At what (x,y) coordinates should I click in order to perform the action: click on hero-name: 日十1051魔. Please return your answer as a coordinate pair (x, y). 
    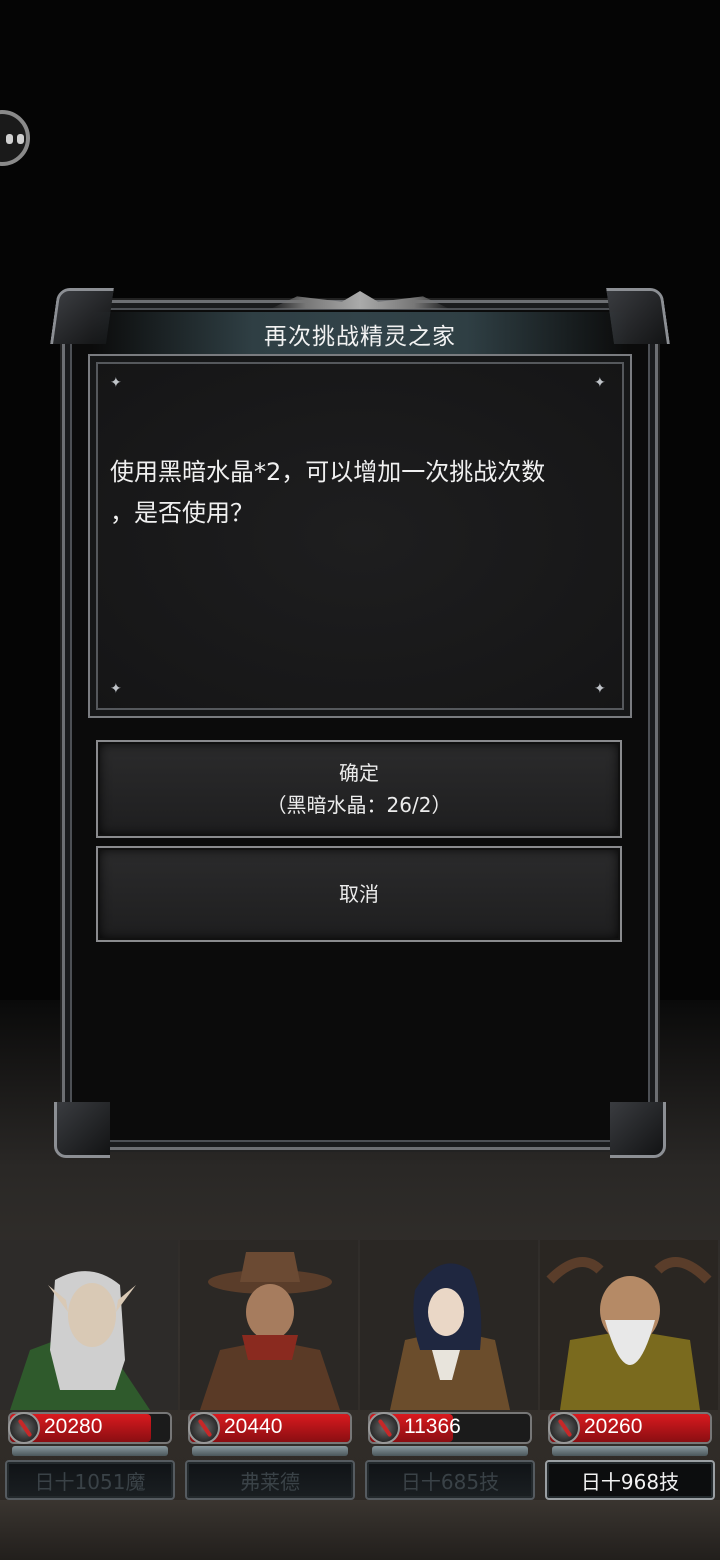
    Looking at the image, I should click on (90, 1481).